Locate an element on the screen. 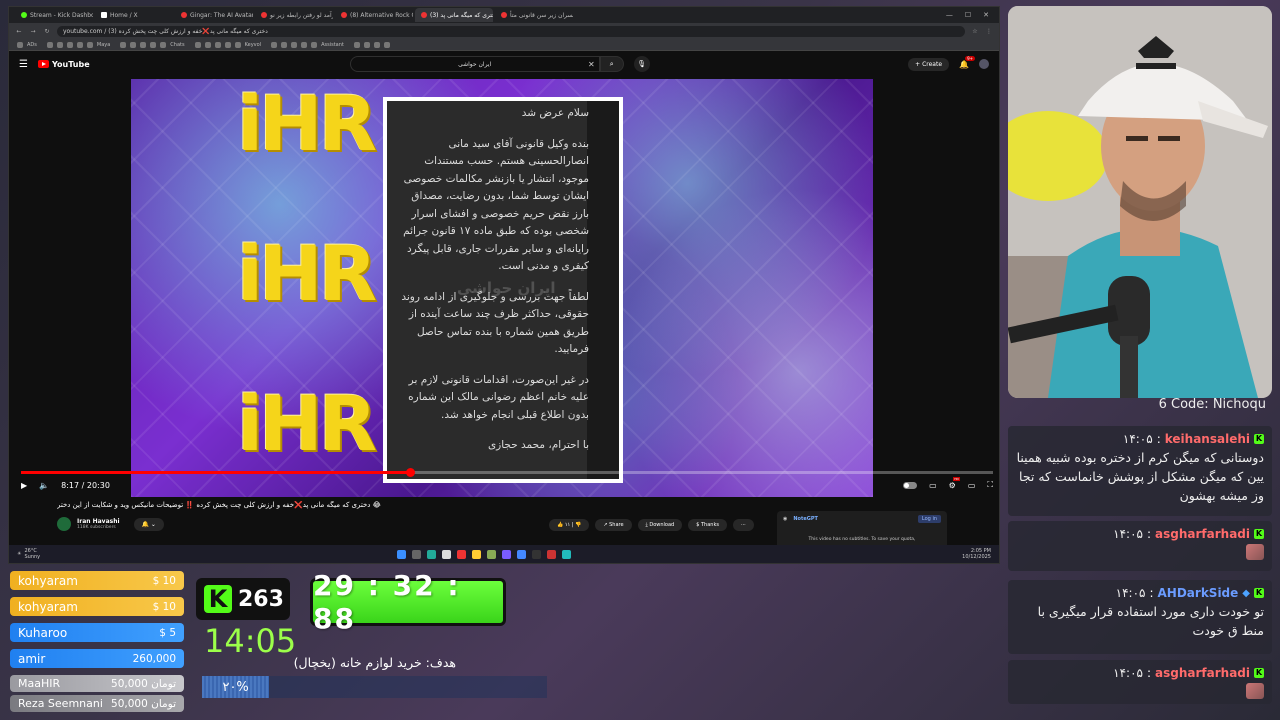  reload-icon: ↻ is located at coordinates (47, 31).